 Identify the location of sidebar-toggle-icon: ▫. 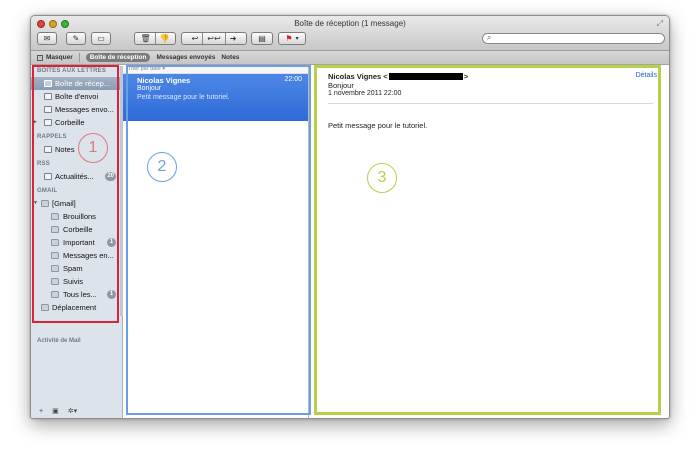
(40, 57).